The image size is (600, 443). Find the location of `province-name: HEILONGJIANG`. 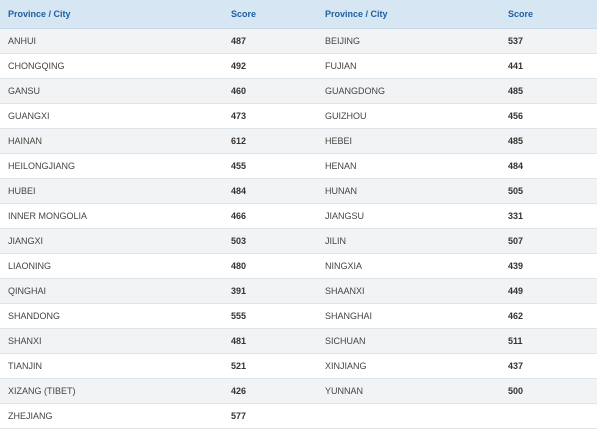

province-name: HEILONGJIANG is located at coordinates (111, 166).